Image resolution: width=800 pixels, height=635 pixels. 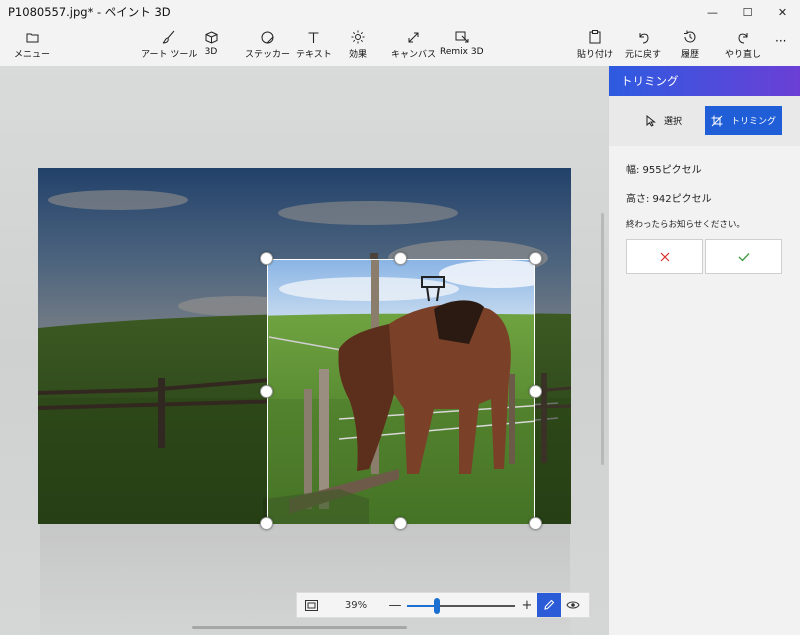 What do you see at coordinates (643, 55) in the screenshot?
I see `undo-label: 元に戻す` at bounding box center [643, 55].